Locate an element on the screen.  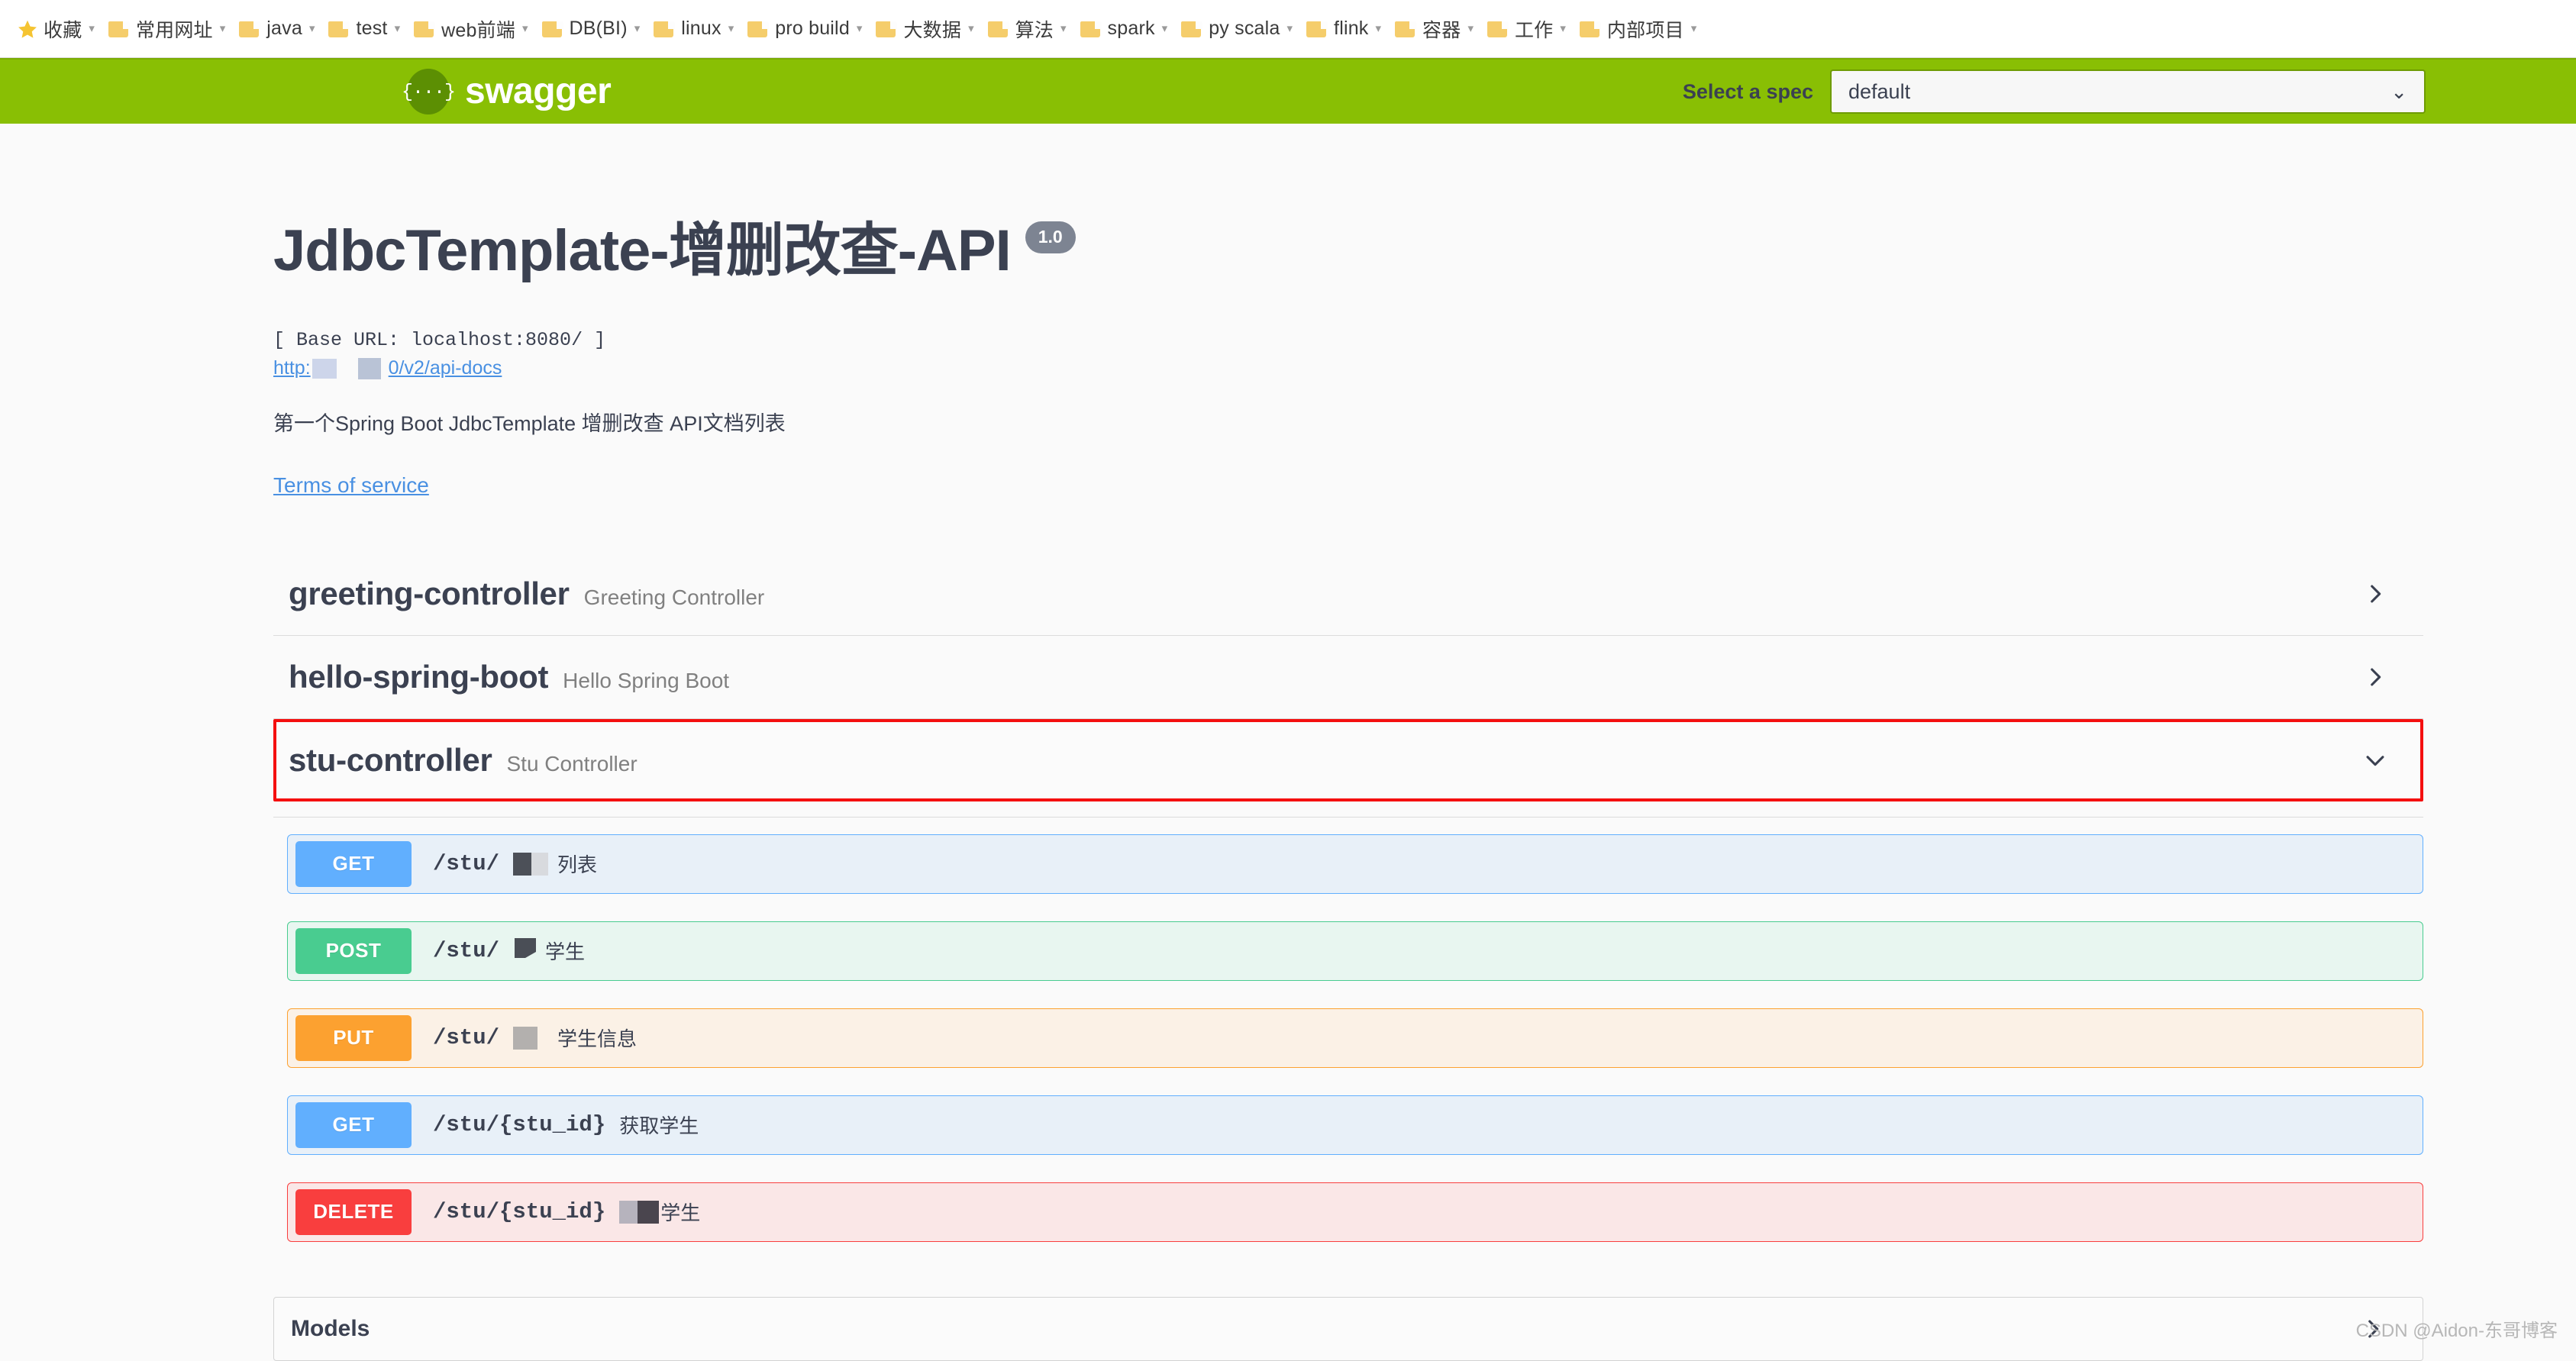
swagger-logo: {···} swagger is located at coordinates (507, 91).